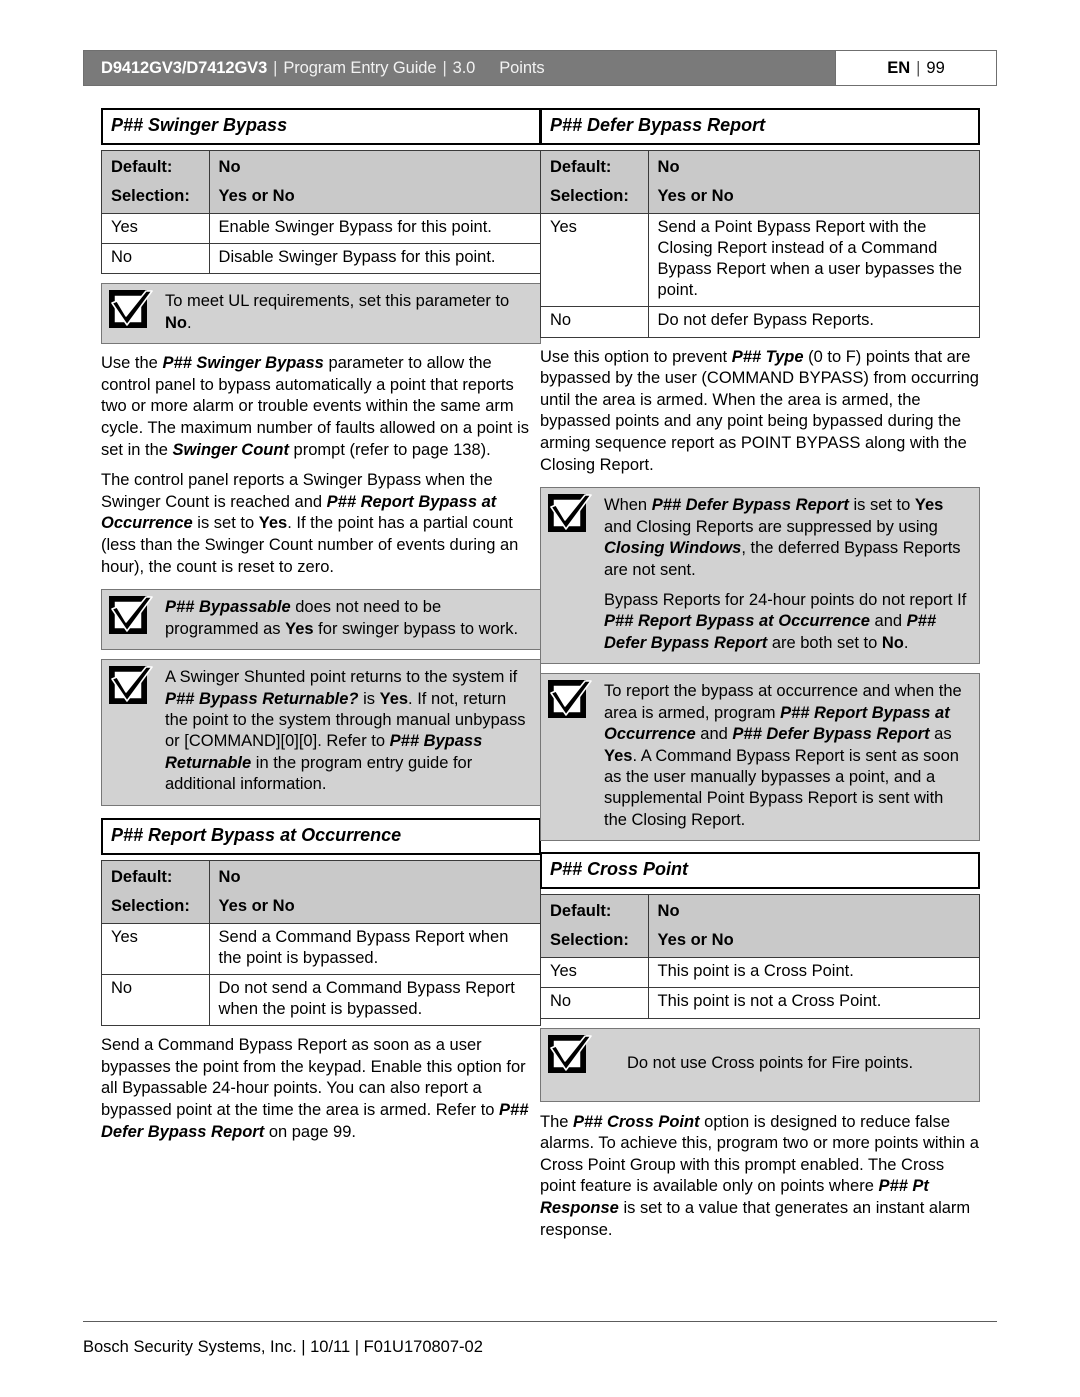  What do you see at coordinates (767, 356) in the screenshot?
I see `emphasis-parameter-name: P## Type` at bounding box center [767, 356].